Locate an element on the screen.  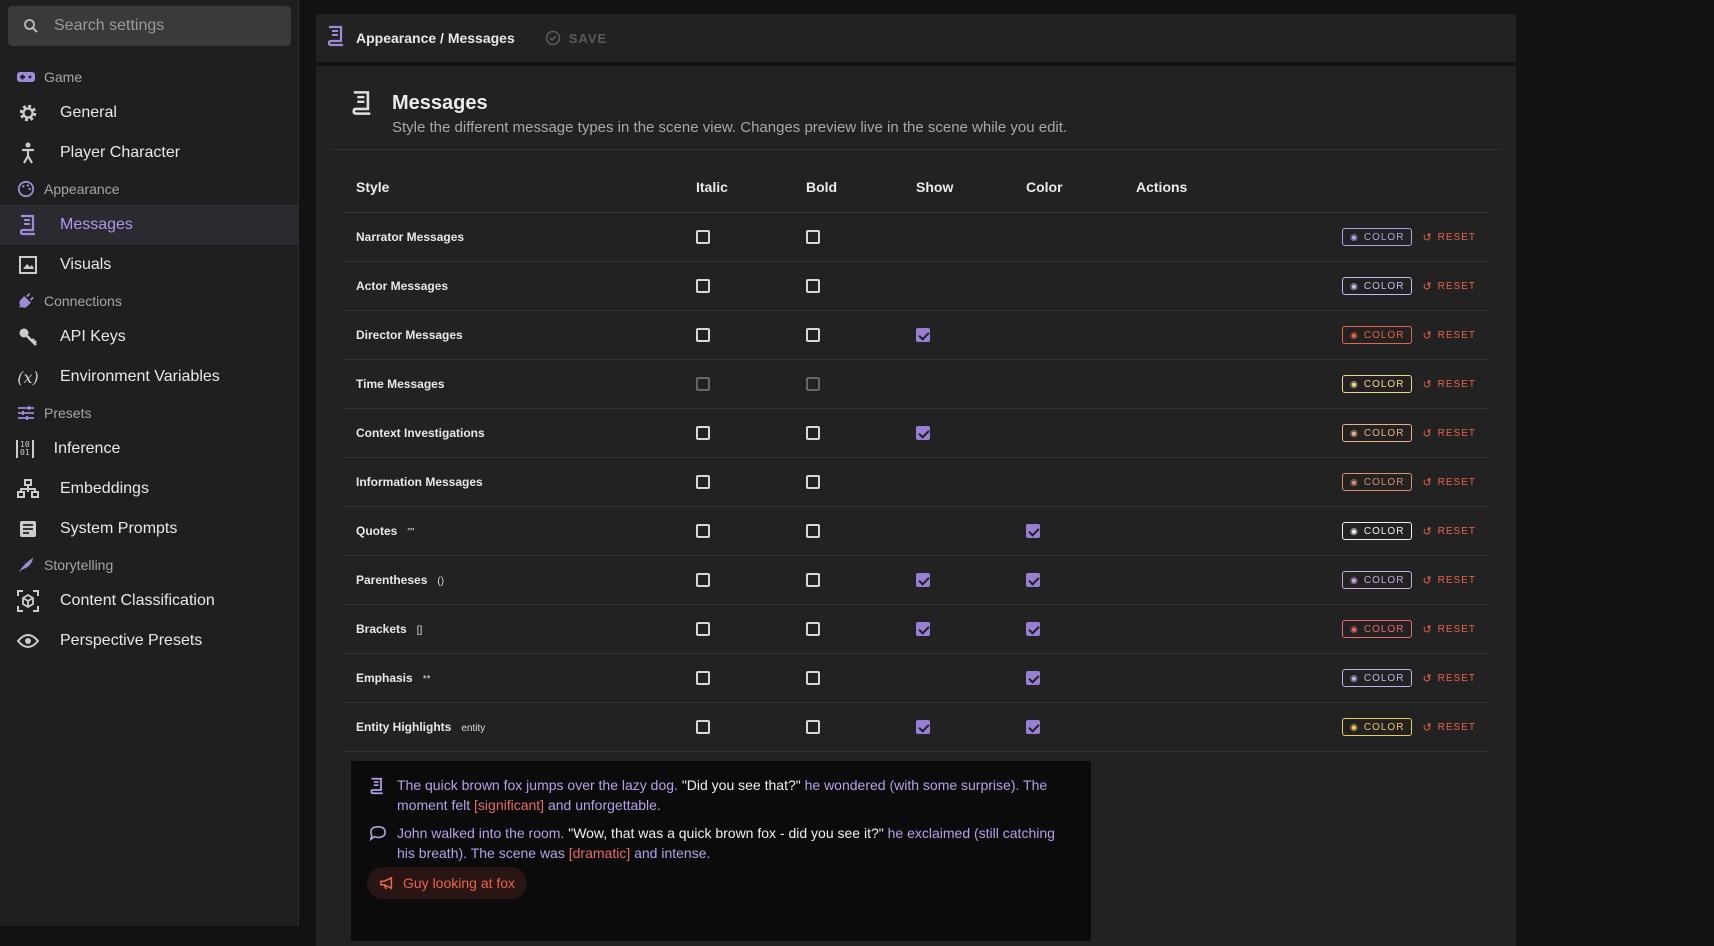
sidebar-item-label: API Keys is located at coordinates (93, 336).